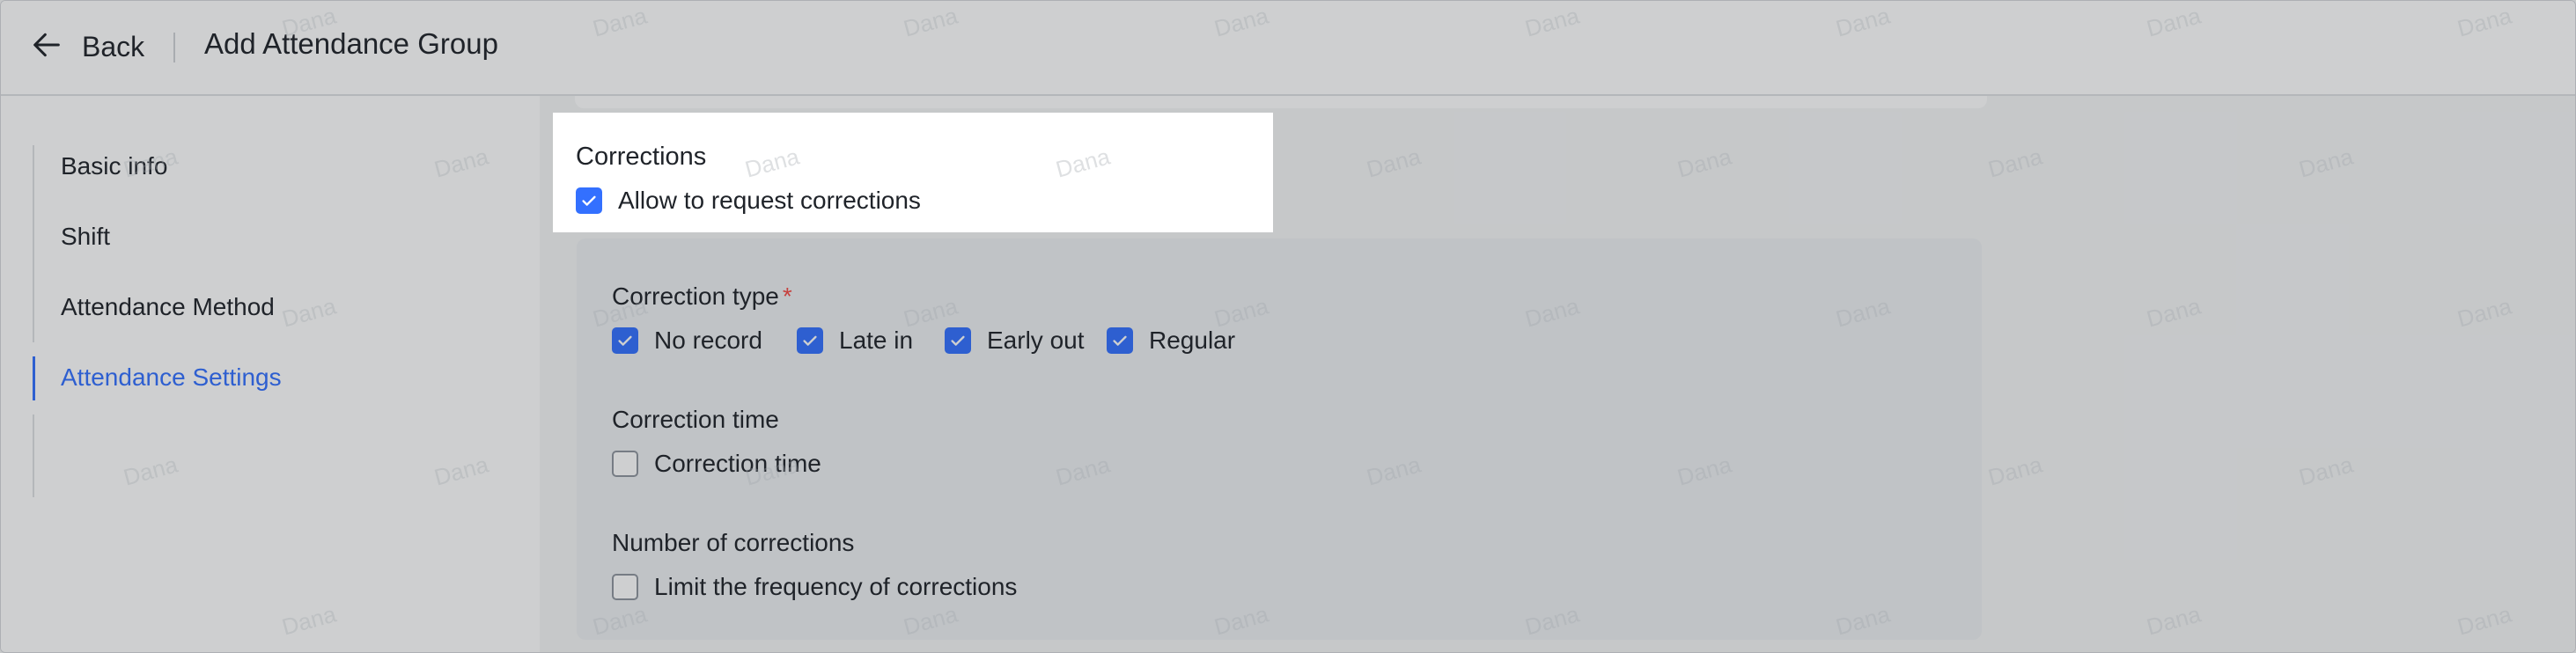 This screenshot has height=653, width=2576. Describe the element at coordinates (34, 378) in the screenshot. I see `sidebar-active-indicator` at that location.